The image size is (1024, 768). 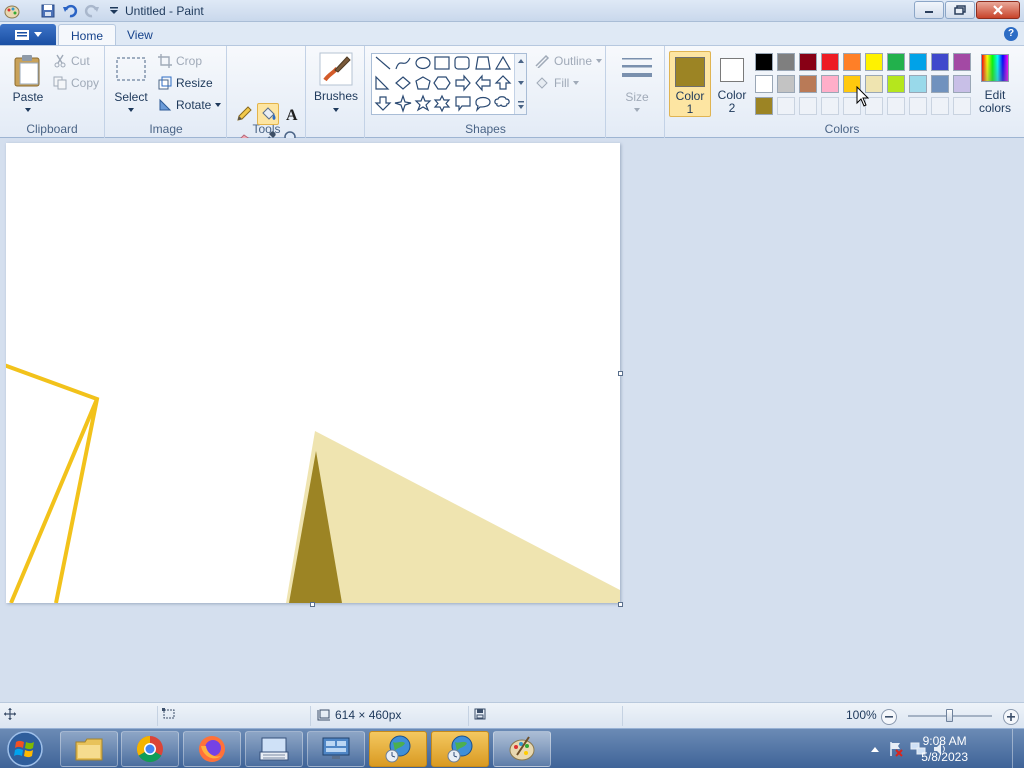 What do you see at coordinates (512, 11) in the screenshot?
I see `title-bar: Untitled - Paint` at bounding box center [512, 11].